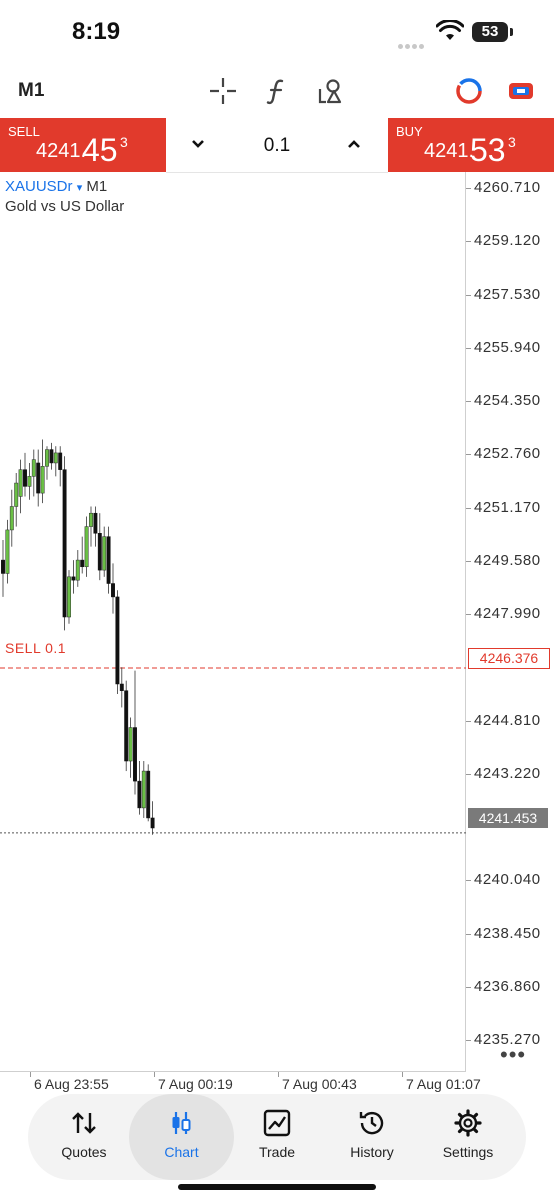 The image size is (554, 1200). What do you see at coordinates (84, 1137) in the screenshot?
I see `tab-quotes: Quotes` at bounding box center [84, 1137].